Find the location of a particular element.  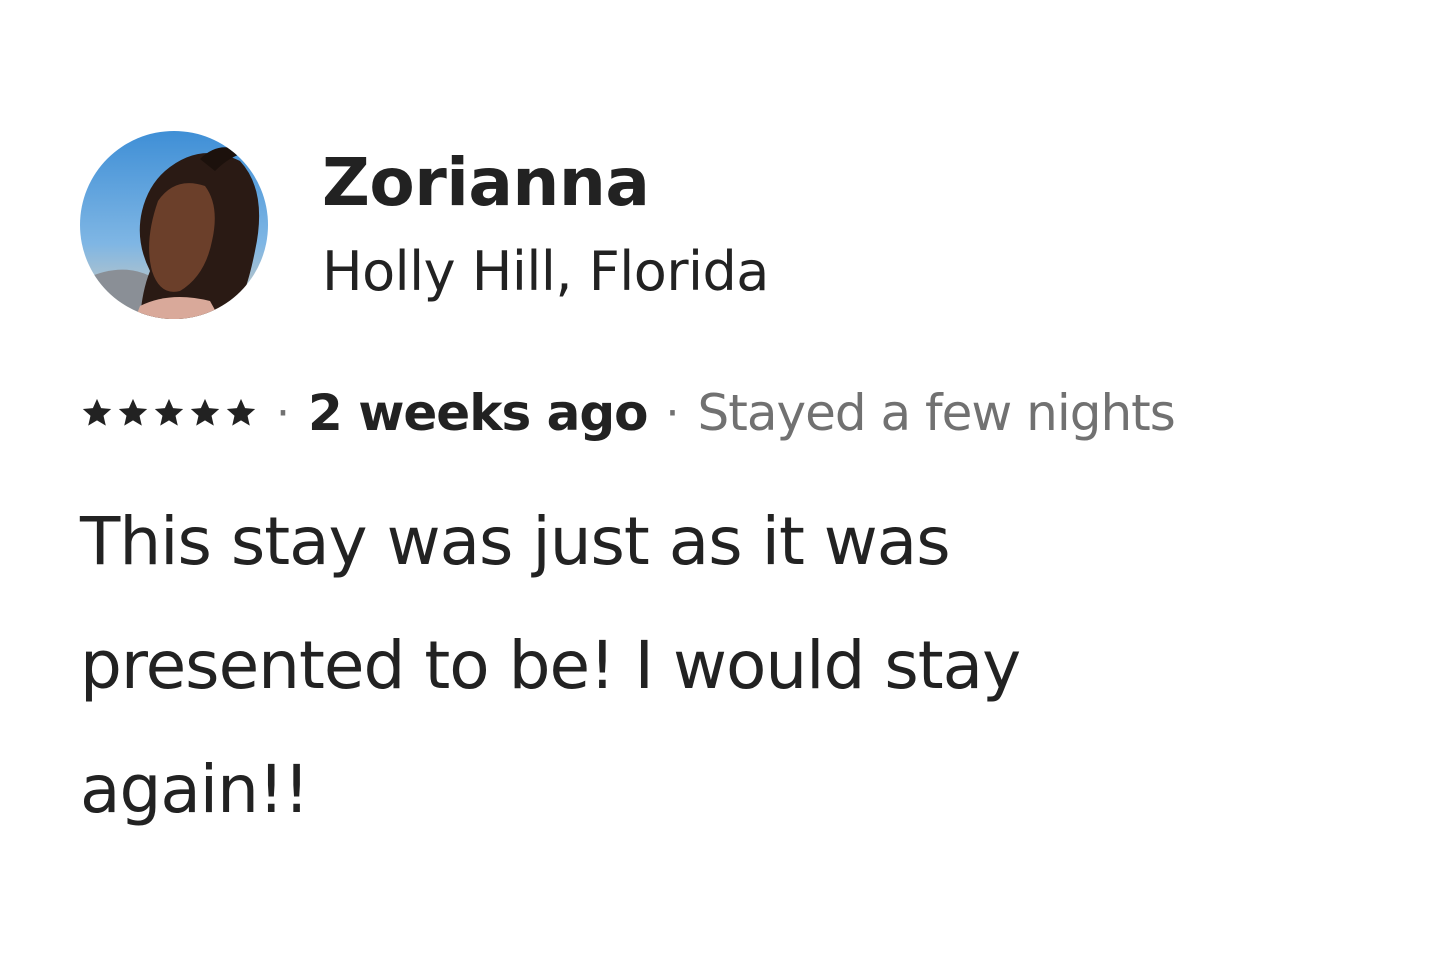

rating-stars is located at coordinates (169, 413).